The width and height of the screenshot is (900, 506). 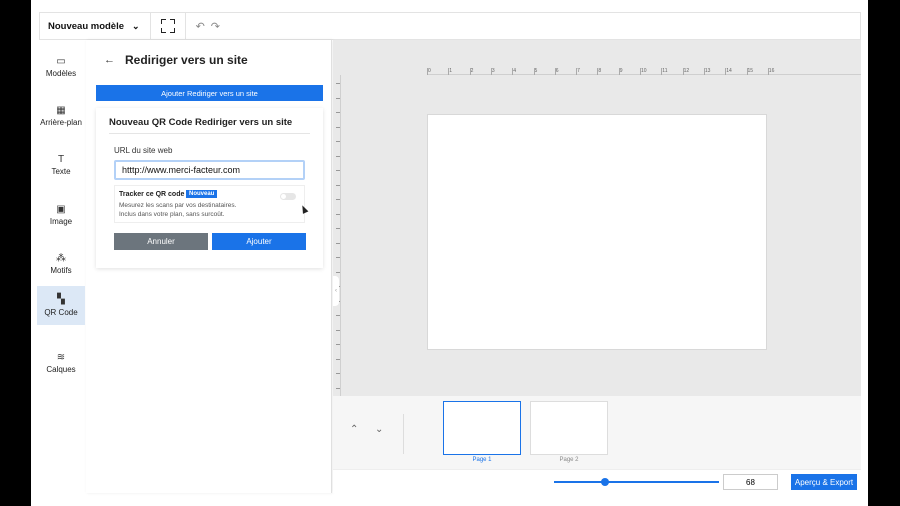 What do you see at coordinates (61, 312) in the screenshot?
I see `sidebar-item-label: QR Code` at bounding box center [61, 312].